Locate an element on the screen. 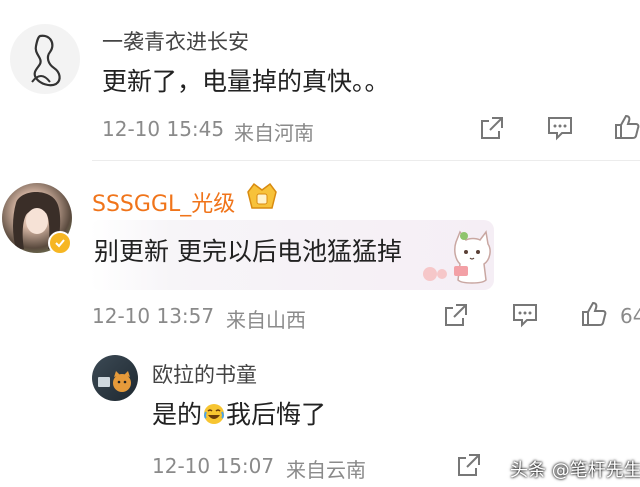 The height and width of the screenshot is (487, 640). divider is located at coordinates (366, 160).